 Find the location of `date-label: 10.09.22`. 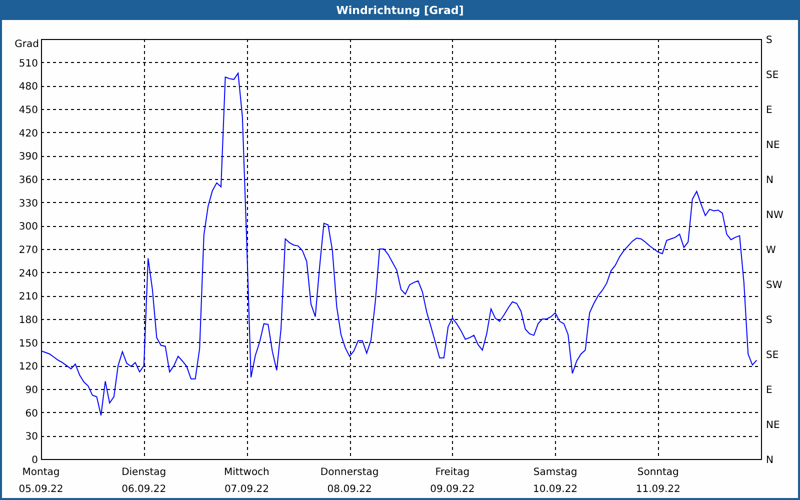

date-label: 10.09.22 is located at coordinates (555, 489).